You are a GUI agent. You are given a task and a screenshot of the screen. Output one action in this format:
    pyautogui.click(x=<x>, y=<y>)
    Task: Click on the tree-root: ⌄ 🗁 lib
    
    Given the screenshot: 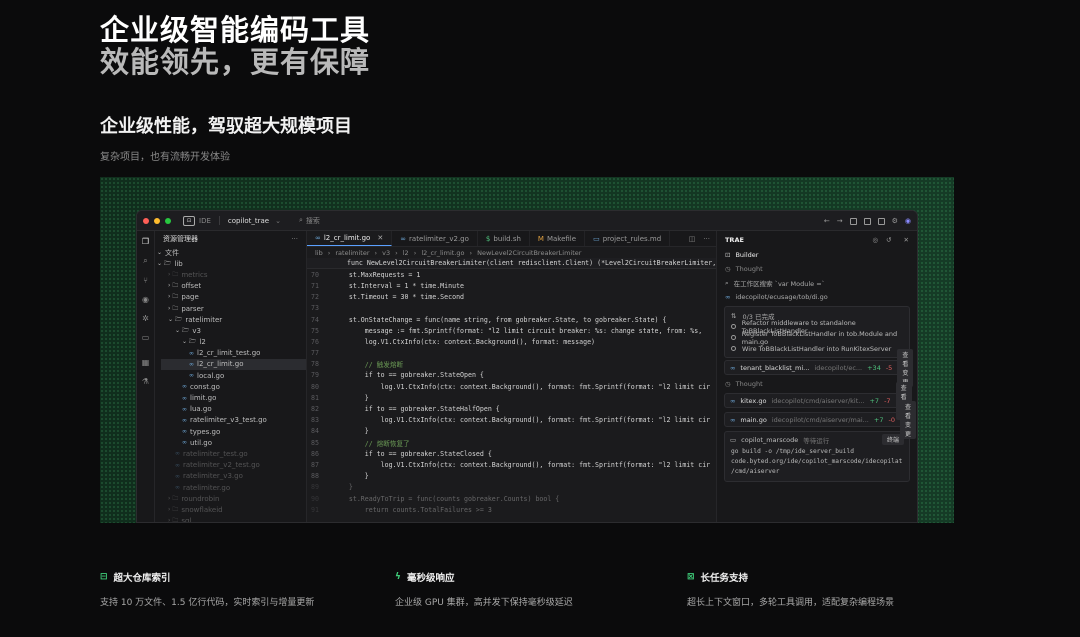 What is the action you would take?
    pyautogui.click(x=230, y=263)
    